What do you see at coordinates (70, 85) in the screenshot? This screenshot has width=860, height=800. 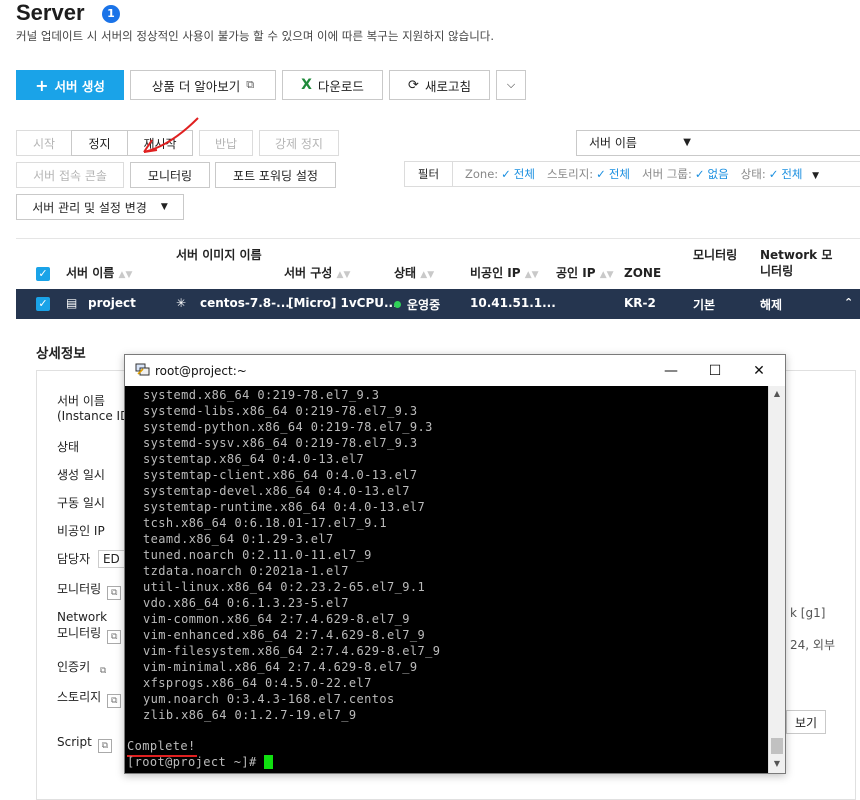 I see `create-server-button: + 서버 생성` at bounding box center [70, 85].